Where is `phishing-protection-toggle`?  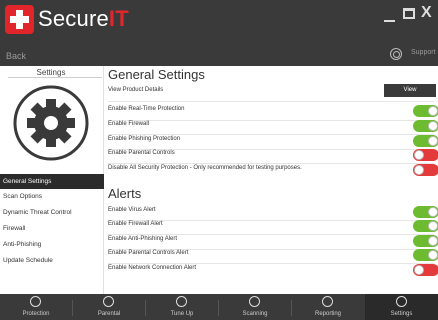
phishing-protection-toggle is located at coordinates (425, 141).